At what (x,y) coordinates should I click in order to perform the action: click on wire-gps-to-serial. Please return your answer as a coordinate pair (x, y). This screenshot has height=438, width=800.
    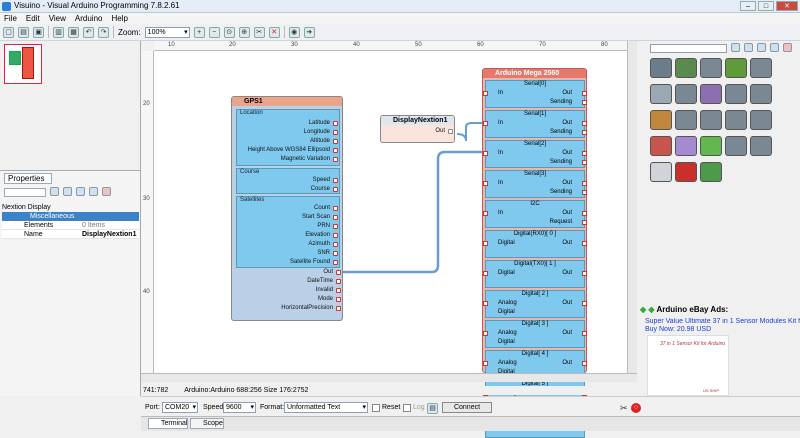
    Looking at the image, I should click on (413, 212).